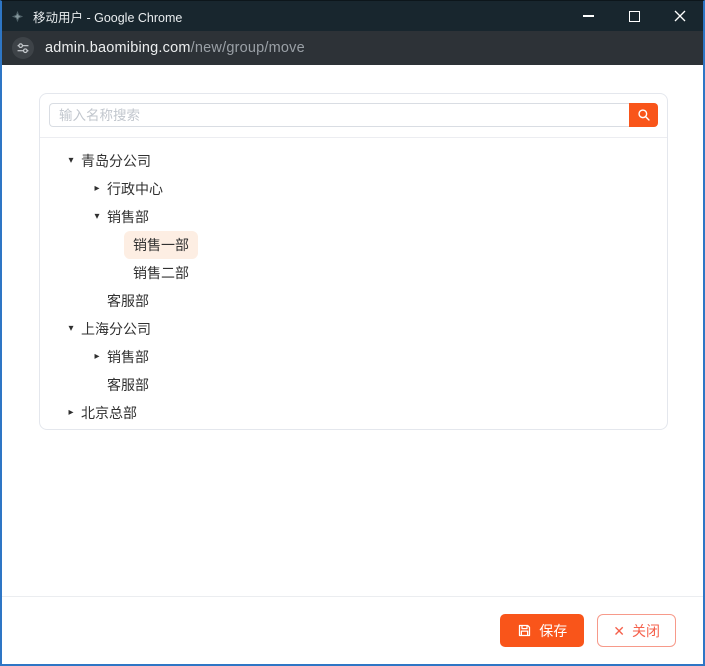 The width and height of the screenshot is (705, 666). I want to click on close-button-label: 关闭, so click(646, 630).